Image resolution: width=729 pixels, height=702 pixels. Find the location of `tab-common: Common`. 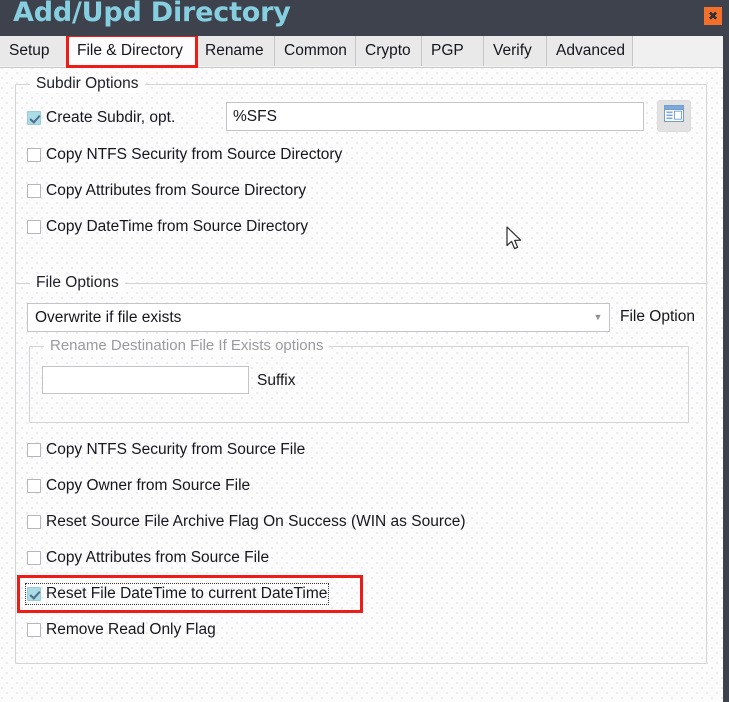

tab-common: Common is located at coordinates (315, 51).